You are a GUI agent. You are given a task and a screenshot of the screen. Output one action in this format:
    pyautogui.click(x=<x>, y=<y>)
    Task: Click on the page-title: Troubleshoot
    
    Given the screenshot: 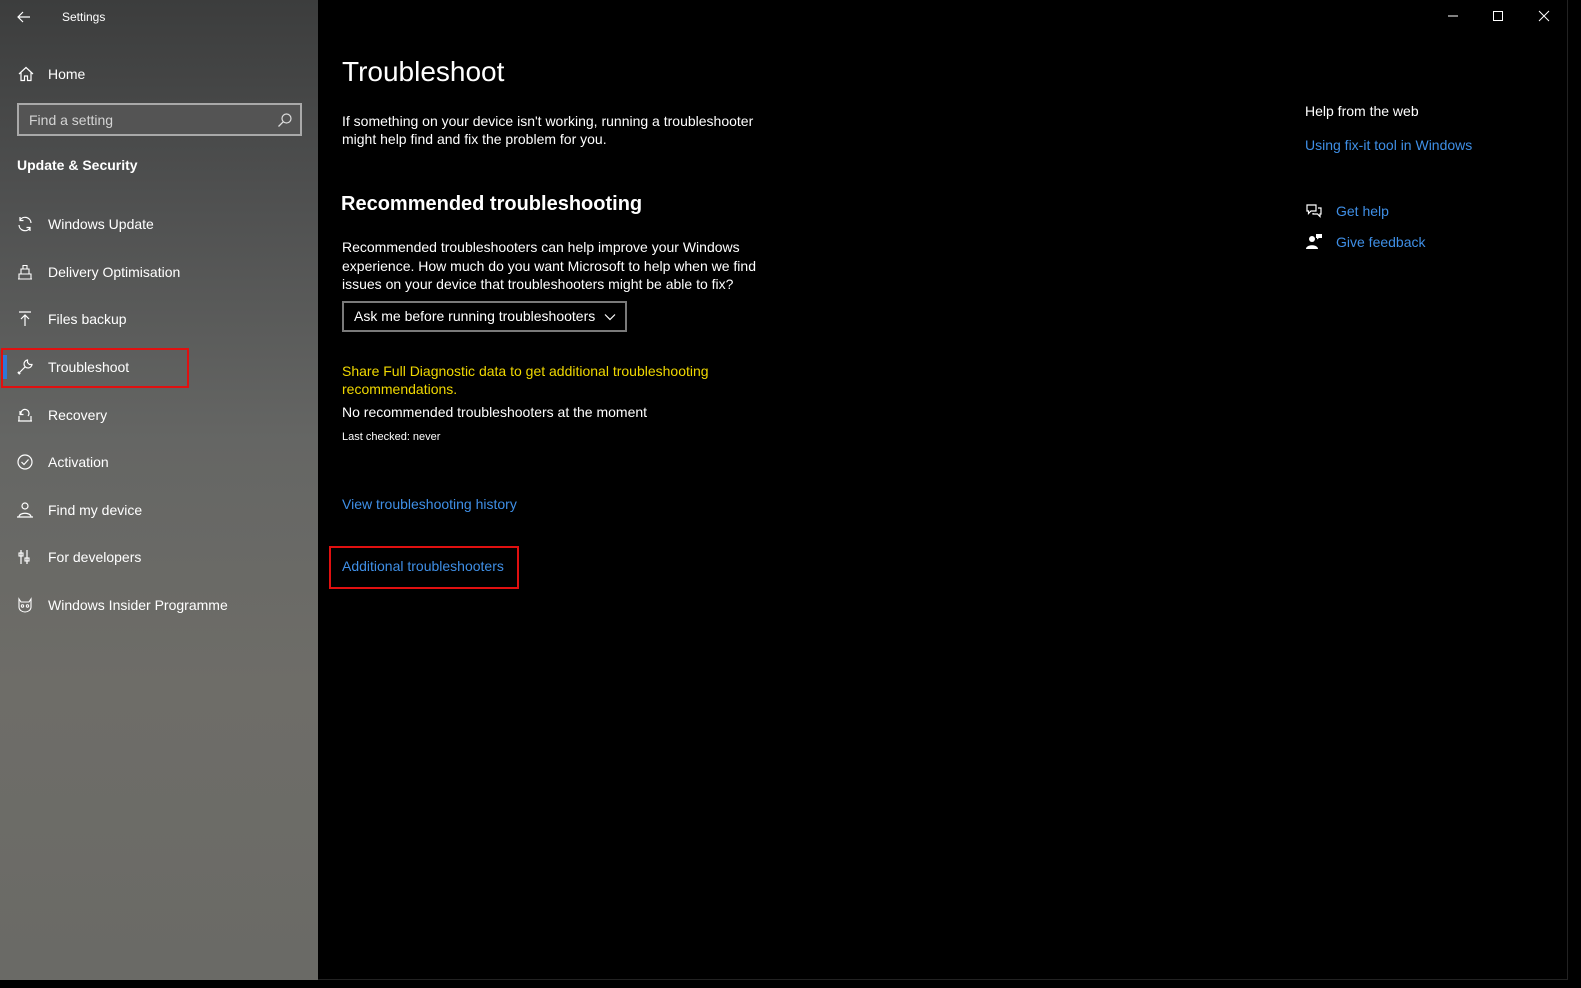 What is the action you would take?
    pyautogui.click(x=423, y=71)
    